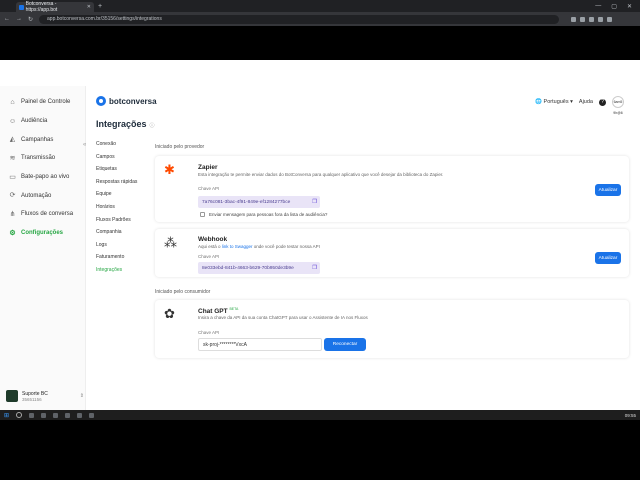  I want to click on users-icon: ☺, so click(13, 121).